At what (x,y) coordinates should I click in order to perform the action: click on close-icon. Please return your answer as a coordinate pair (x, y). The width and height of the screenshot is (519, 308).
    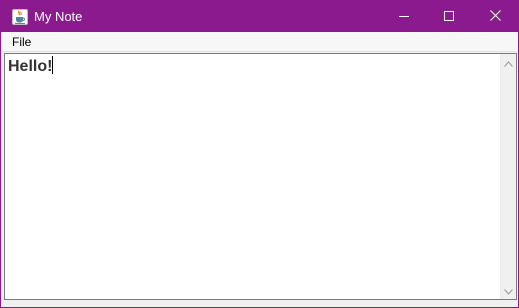
    Looking at the image, I should click on (495, 17).